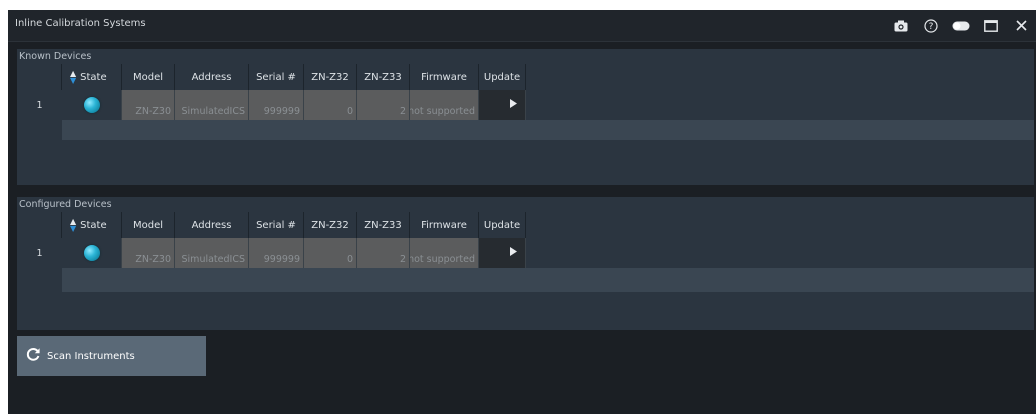  I want to click on maximize-icon, so click(991, 25).